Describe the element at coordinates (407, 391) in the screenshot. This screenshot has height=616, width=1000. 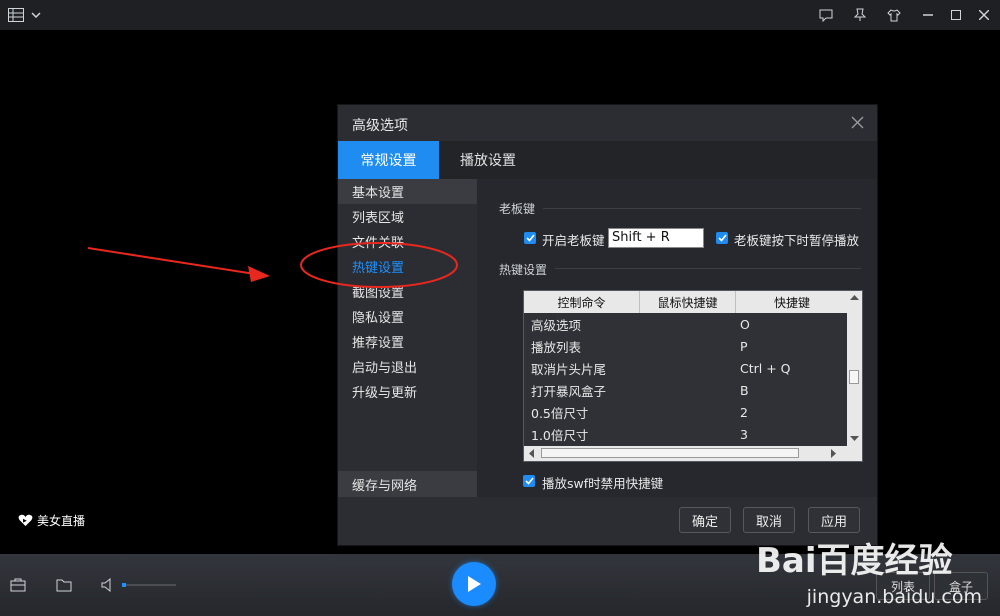
I see `sidebar-item-updates: 升级与更新` at that location.